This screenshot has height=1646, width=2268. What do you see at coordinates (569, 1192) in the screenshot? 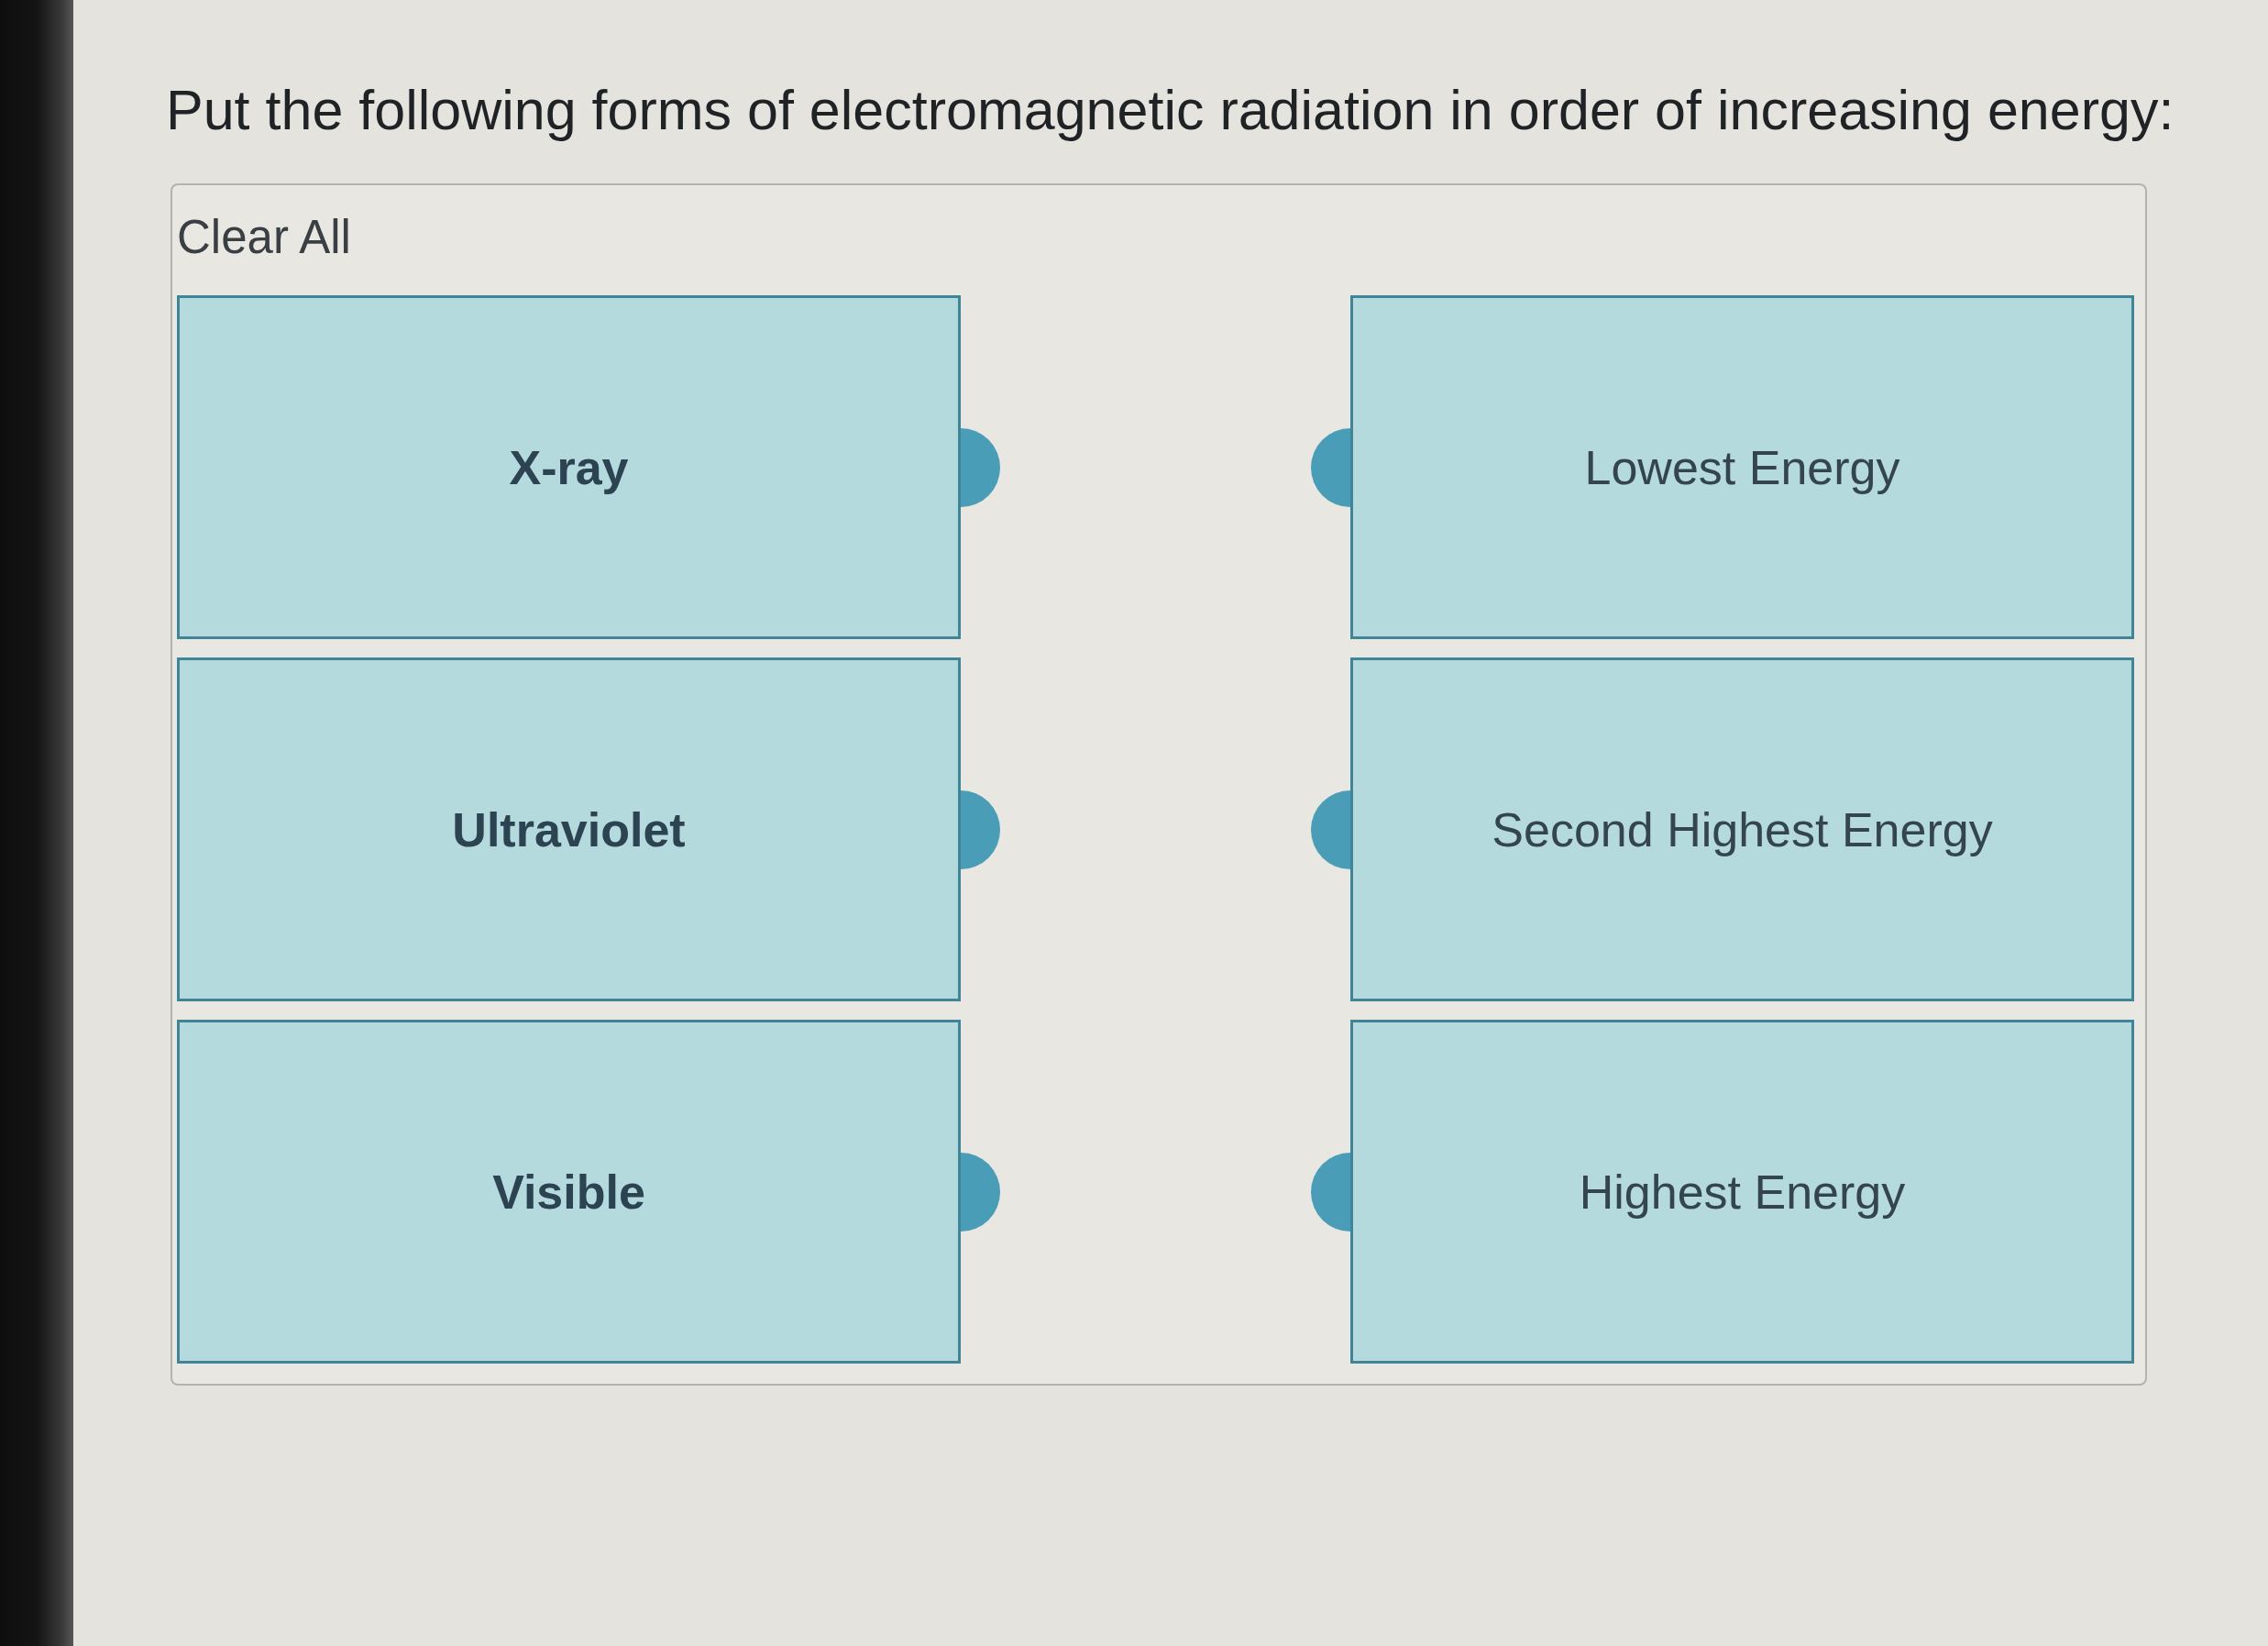
I see `draggable-item-tile: Visible` at bounding box center [569, 1192].